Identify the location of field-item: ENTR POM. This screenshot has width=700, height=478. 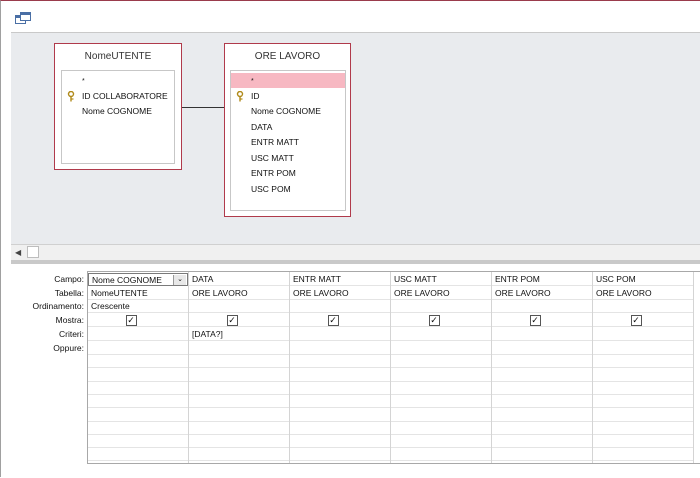
(288, 173).